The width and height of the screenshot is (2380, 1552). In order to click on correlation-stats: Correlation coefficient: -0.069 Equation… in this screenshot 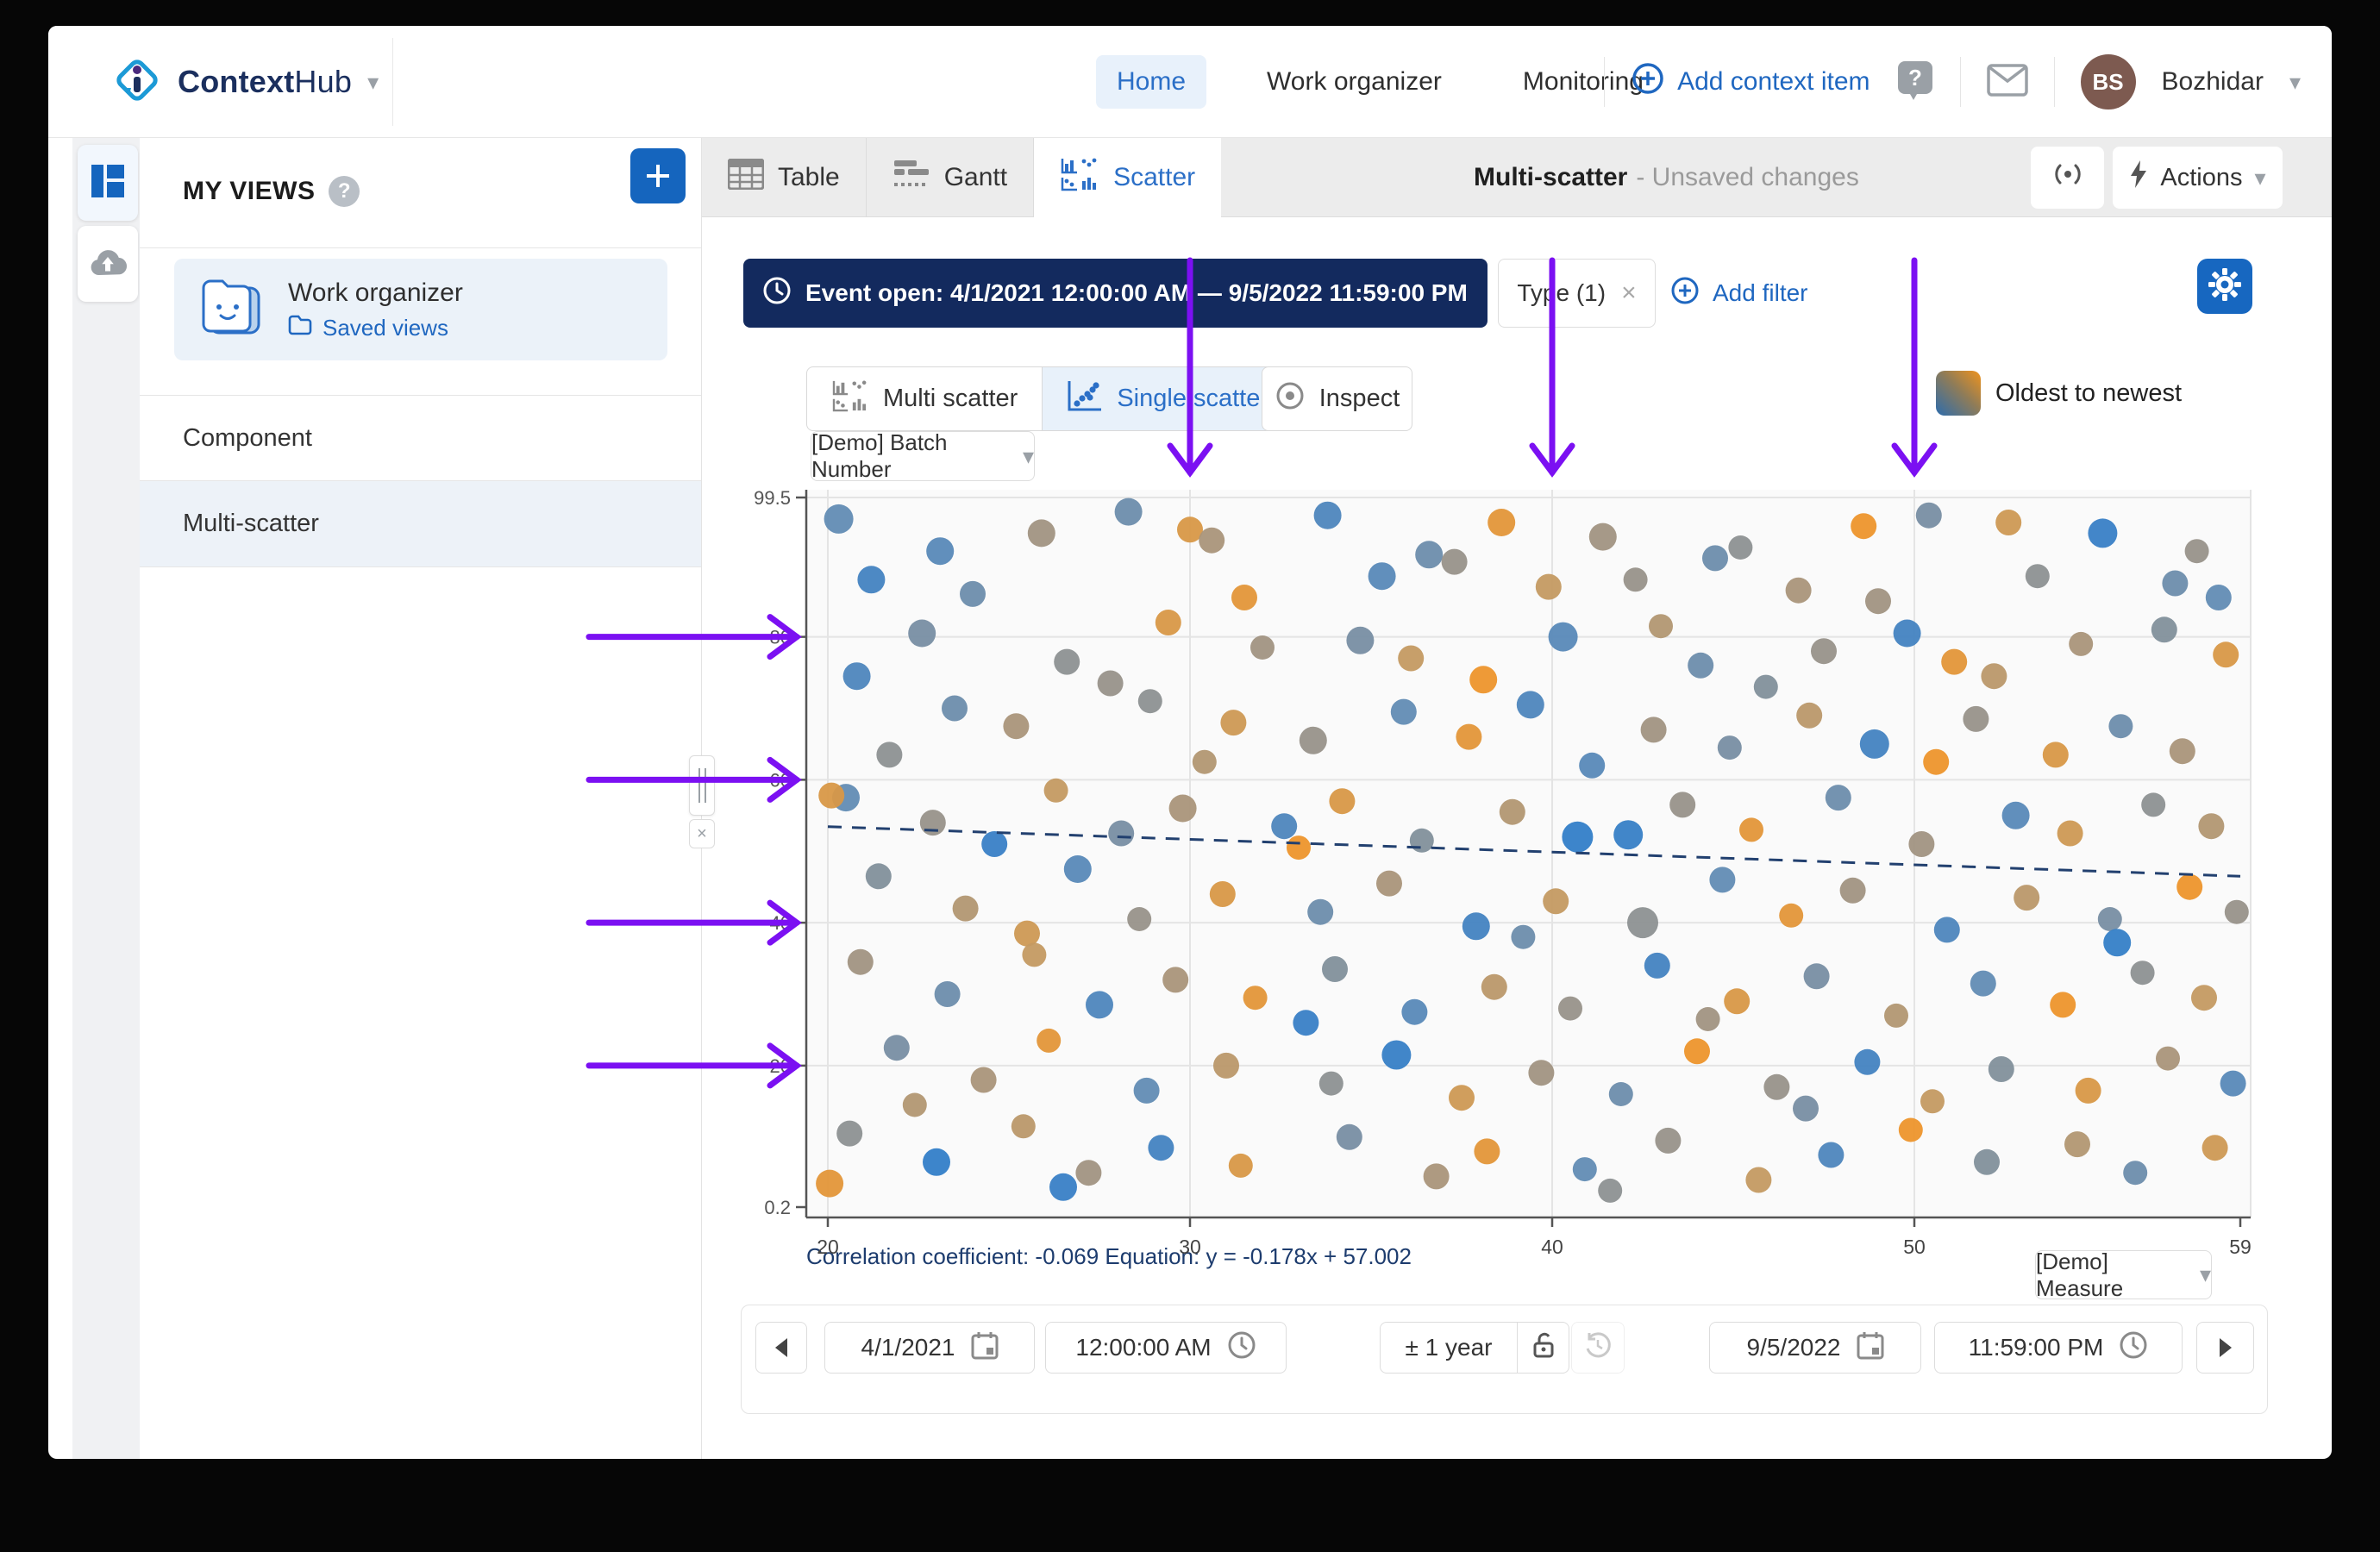, I will do `click(1109, 1256)`.